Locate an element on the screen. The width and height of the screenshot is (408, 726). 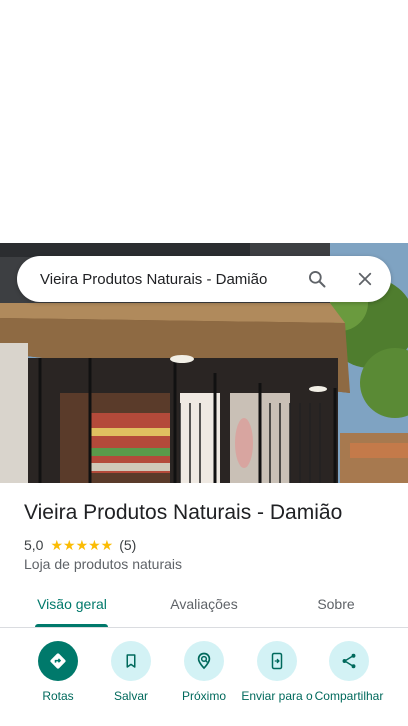
nearby-label: Próximo is located at coordinates (203, 696).